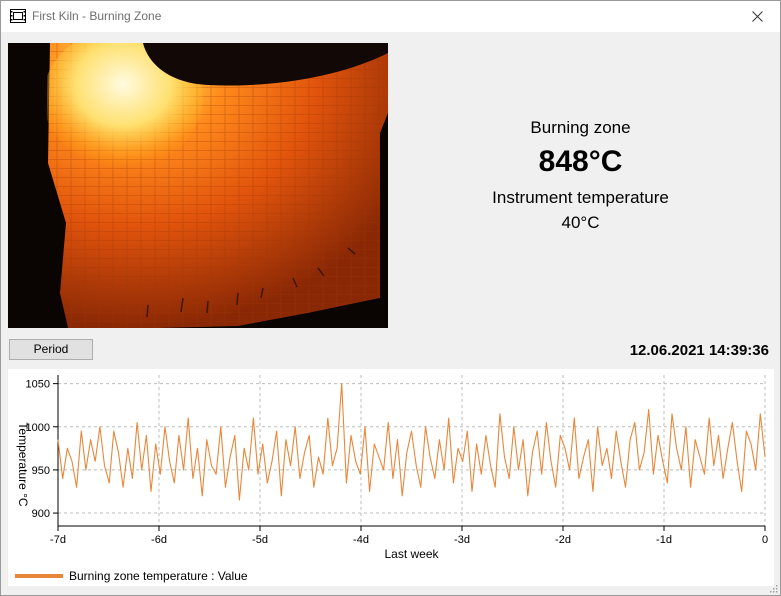 This screenshot has width=781, height=596. I want to click on y-axis-label: Temperature °C, so click(23, 464).